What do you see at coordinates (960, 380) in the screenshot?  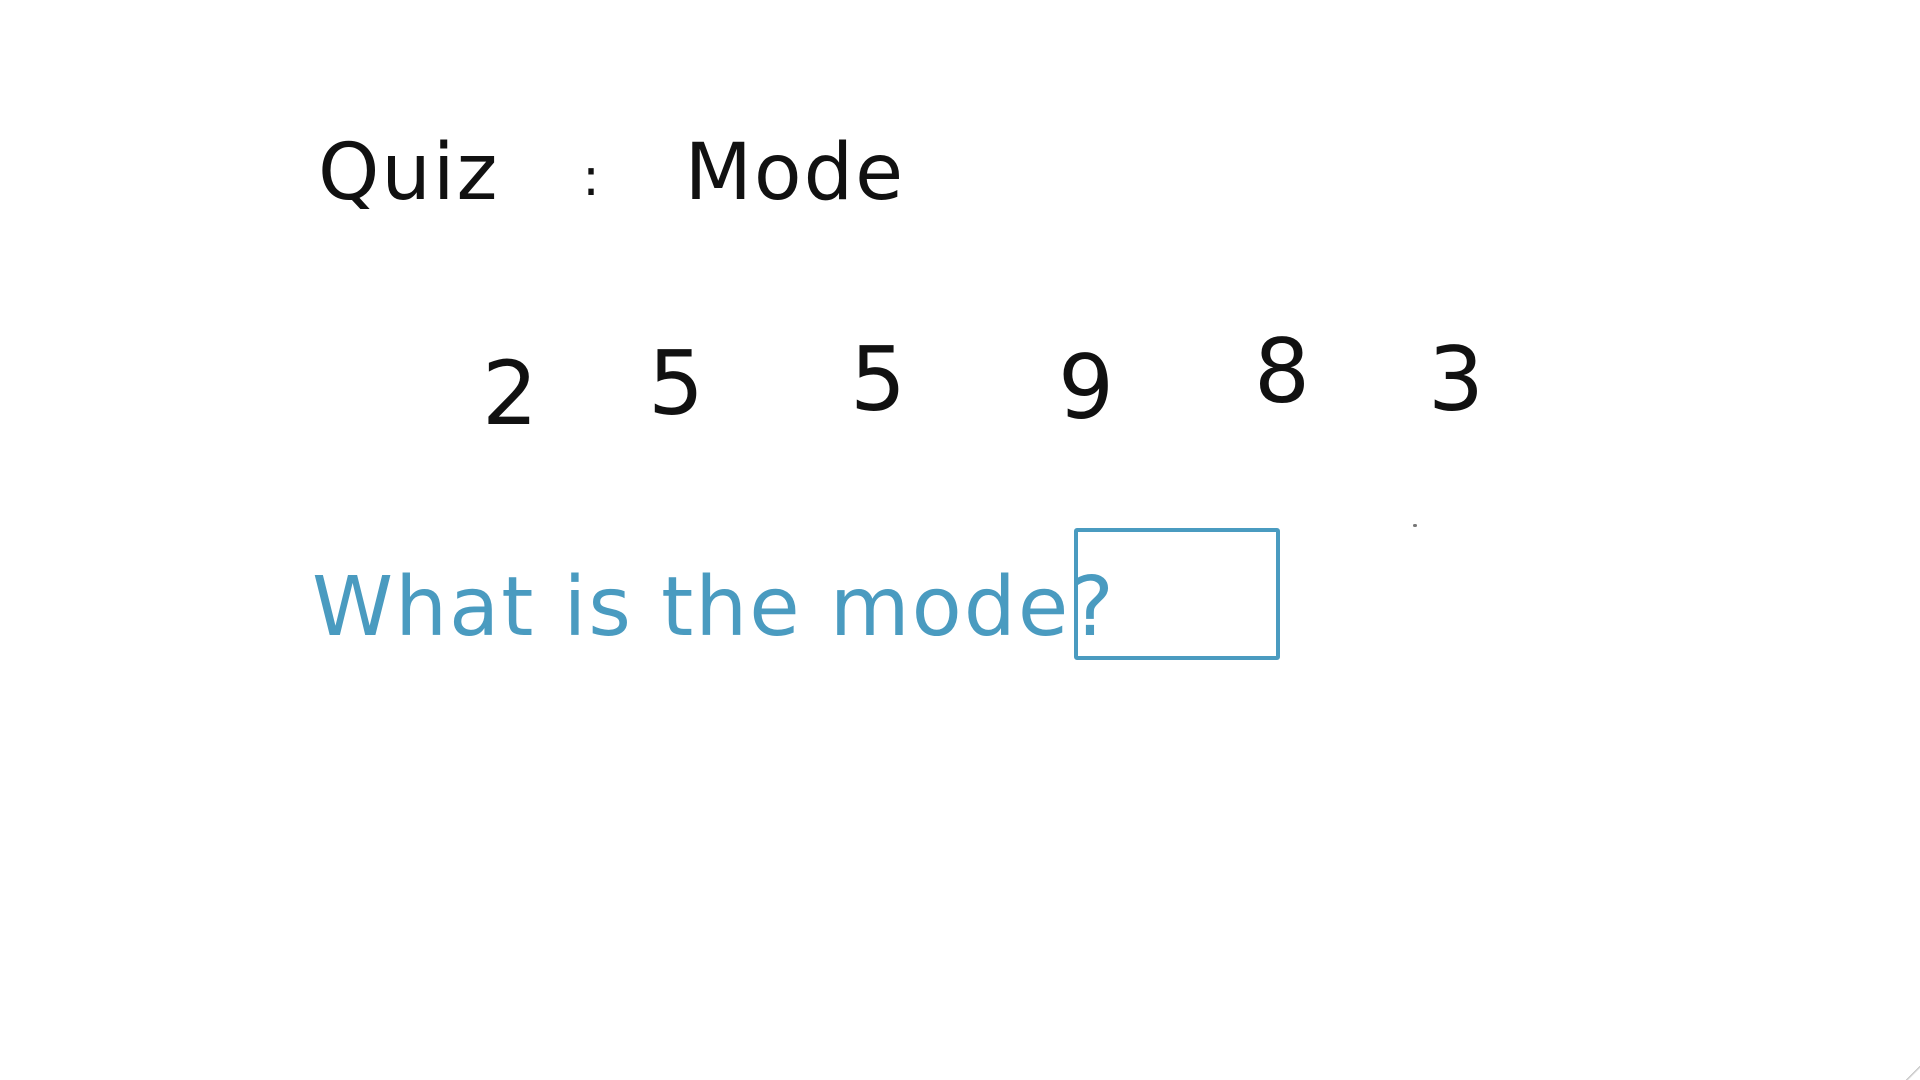 I see `number-list: 2 5 5 9 8 3` at bounding box center [960, 380].